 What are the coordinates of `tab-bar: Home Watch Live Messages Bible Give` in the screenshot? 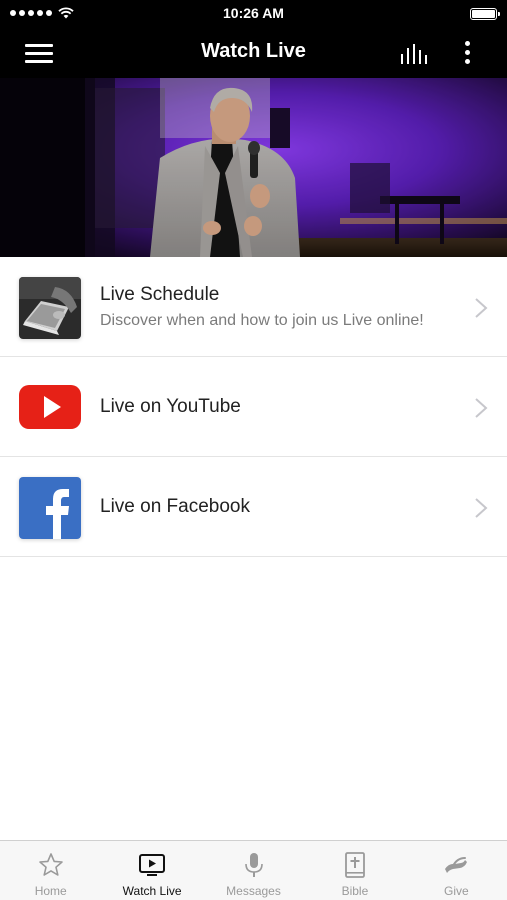 It's located at (253, 870).